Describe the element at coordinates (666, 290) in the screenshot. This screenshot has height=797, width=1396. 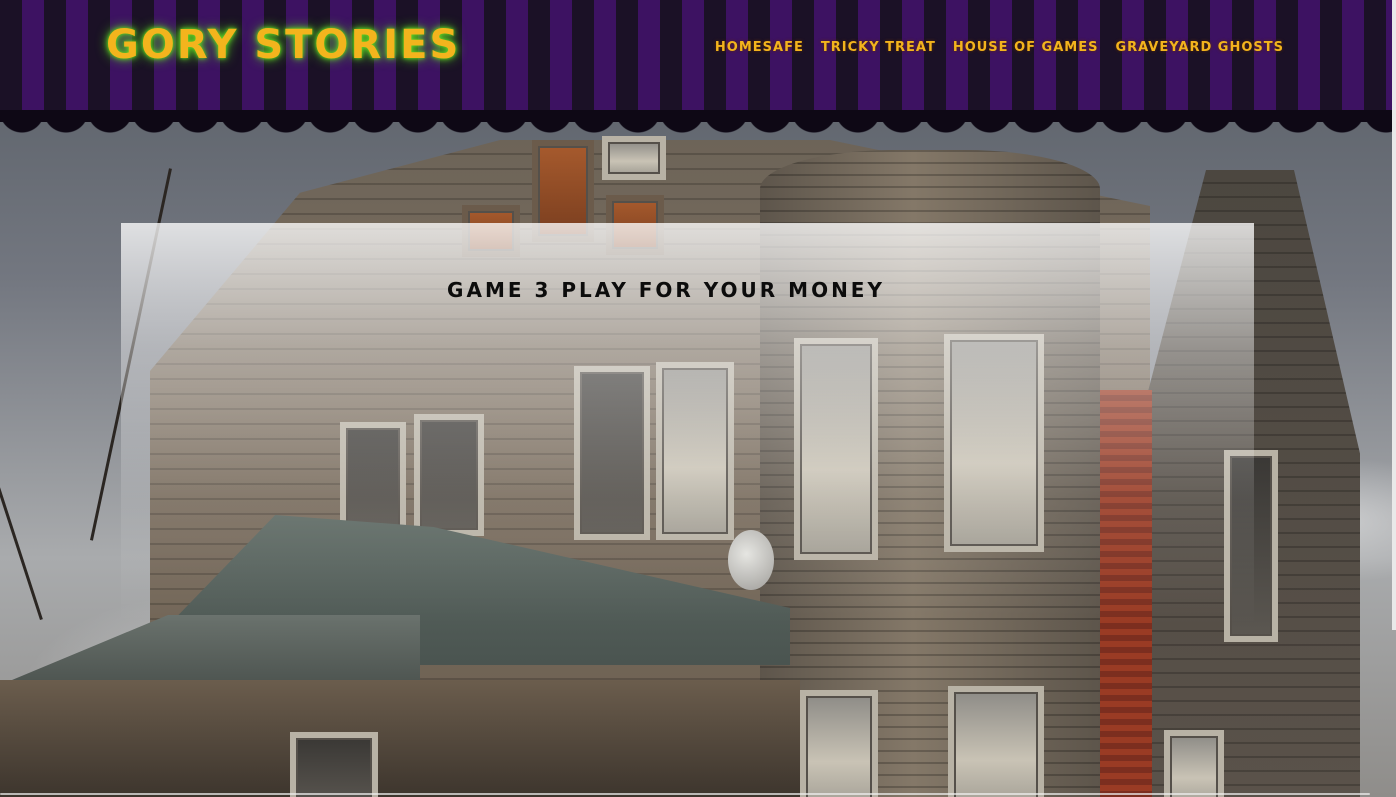
I see `page-title: GAME 3 PLAY FOR YOUR MONEY` at that location.